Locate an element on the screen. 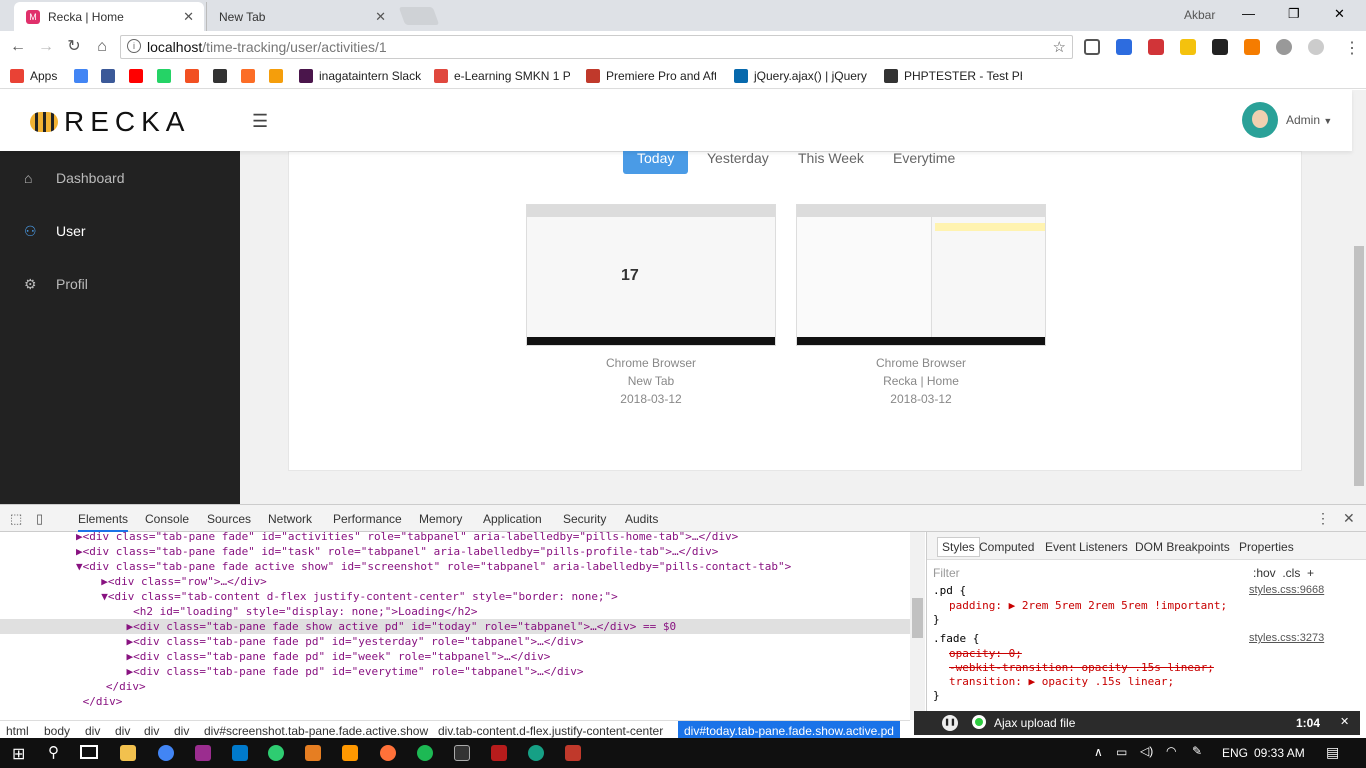 This screenshot has height=768, width=1366. sidebar-item-user: ⚇ User is located at coordinates (120, 231).